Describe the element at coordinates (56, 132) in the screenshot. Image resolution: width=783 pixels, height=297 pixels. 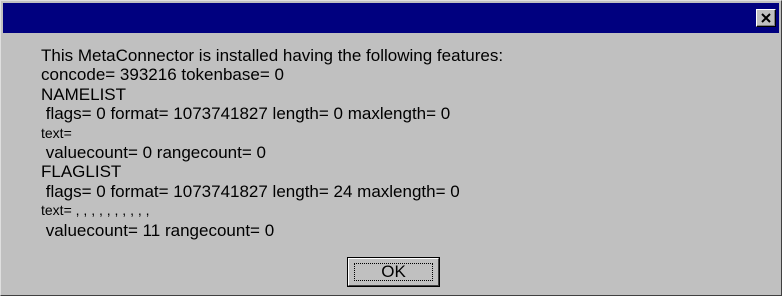
I see `message-line: text=` at that location.